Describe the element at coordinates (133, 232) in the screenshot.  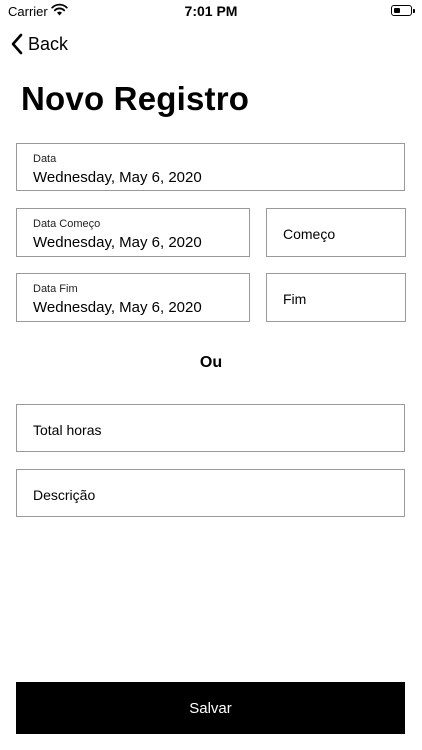
I see `start-date-field: Data Começo Wednesday, May 6, 2020` at that location.